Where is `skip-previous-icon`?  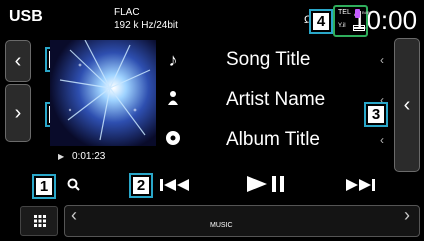
skip-previous-icon is located at coordinates (174, 185).